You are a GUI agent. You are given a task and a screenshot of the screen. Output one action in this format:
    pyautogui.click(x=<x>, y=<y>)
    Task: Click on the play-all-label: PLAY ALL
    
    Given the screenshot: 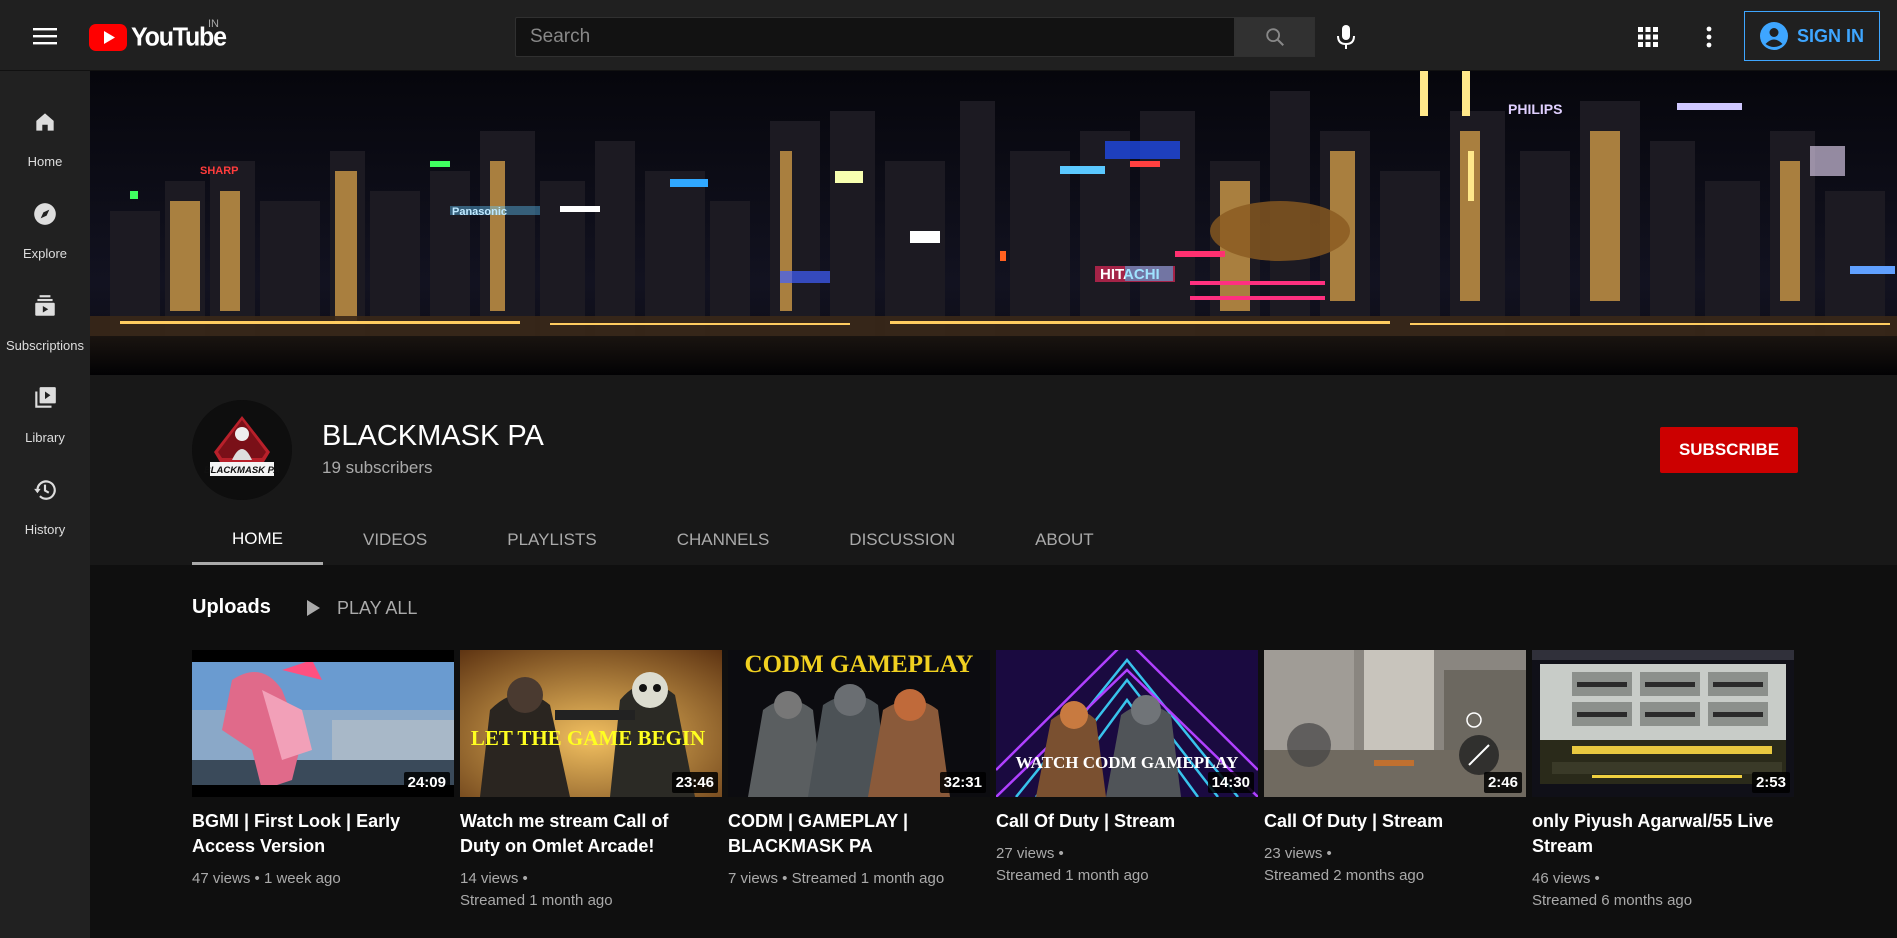 What is the action you would take?
    pyautogui.click(x=377, y=607)
    